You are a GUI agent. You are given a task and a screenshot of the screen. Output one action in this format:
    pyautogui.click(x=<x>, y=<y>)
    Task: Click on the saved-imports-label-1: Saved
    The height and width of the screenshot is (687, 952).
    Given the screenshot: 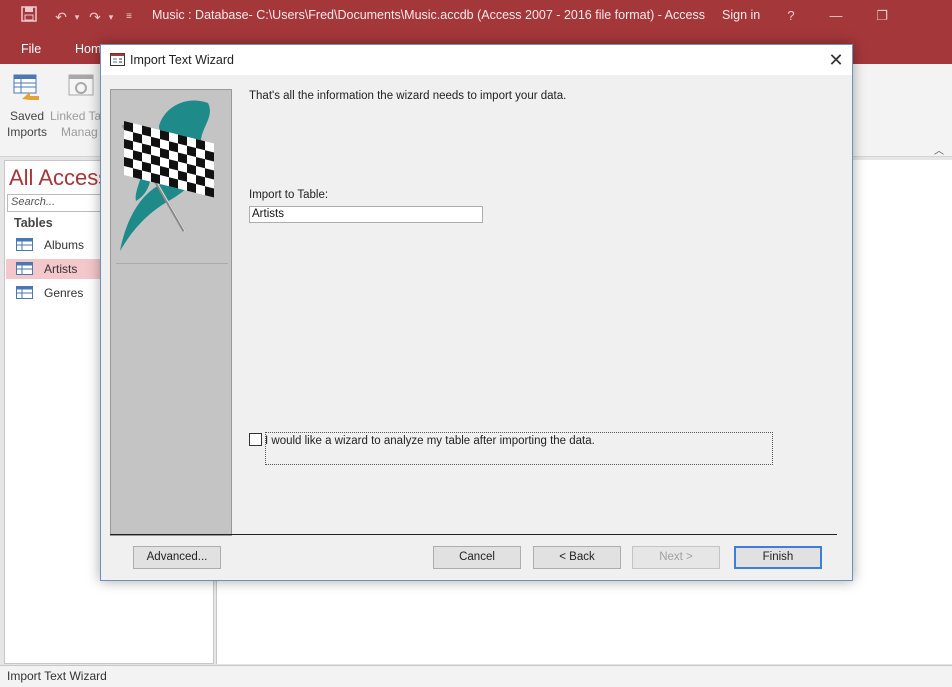 What is the action you would take?
    pyautogui.click(x=27, y=116)
    